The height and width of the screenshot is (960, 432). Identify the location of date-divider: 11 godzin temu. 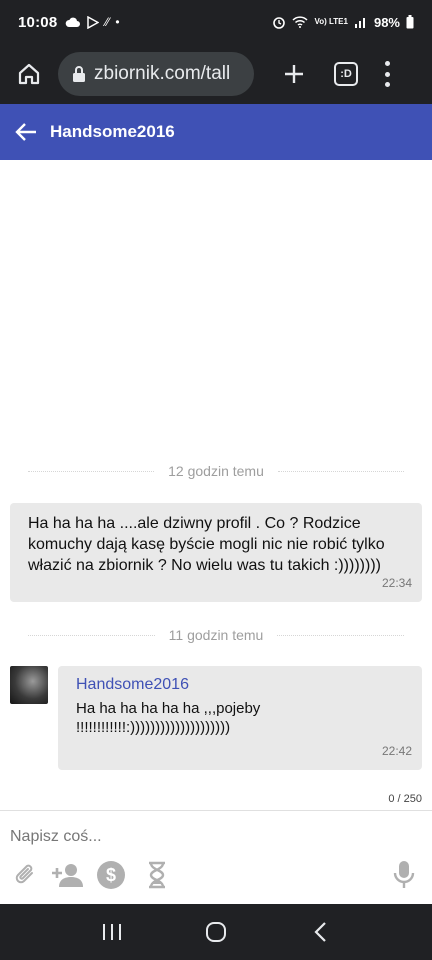
(216, 635).